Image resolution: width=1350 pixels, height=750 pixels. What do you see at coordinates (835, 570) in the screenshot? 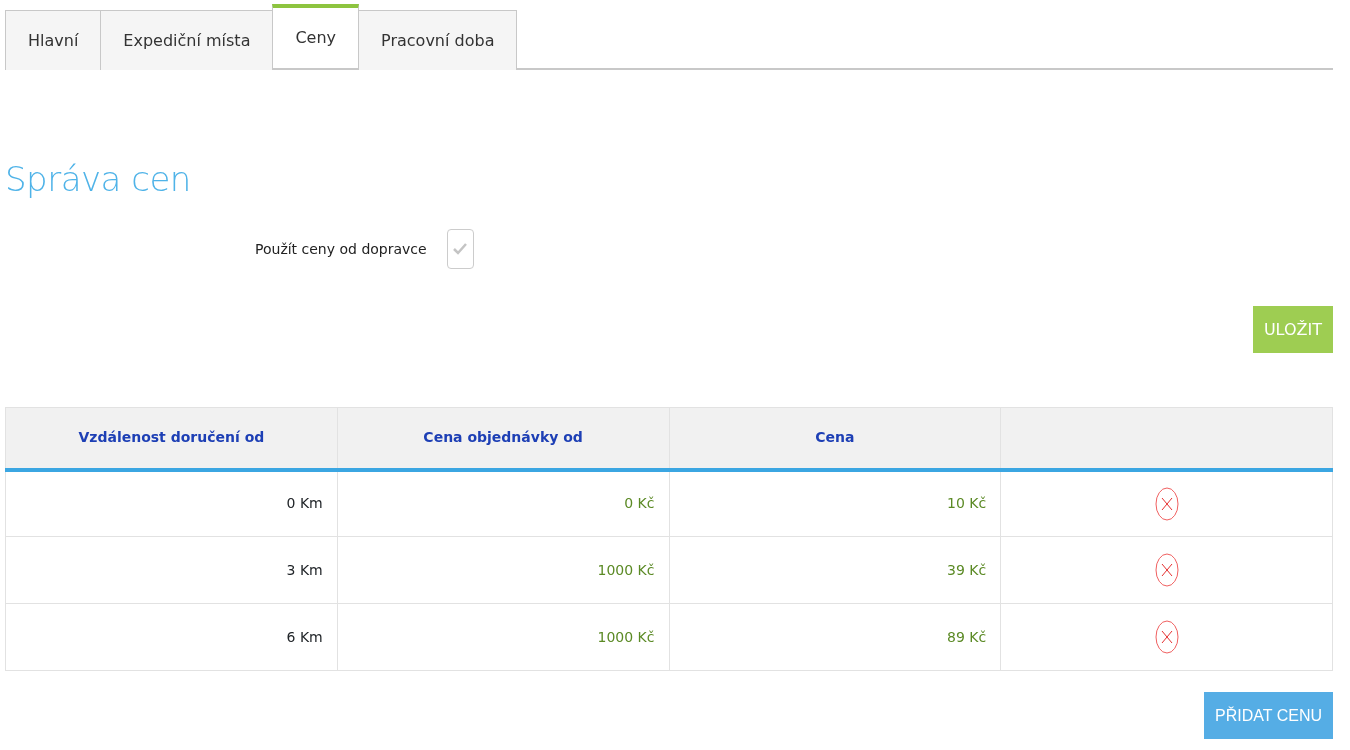
I see `table-cell: 39 Kč` at bounding box center [835, 570].